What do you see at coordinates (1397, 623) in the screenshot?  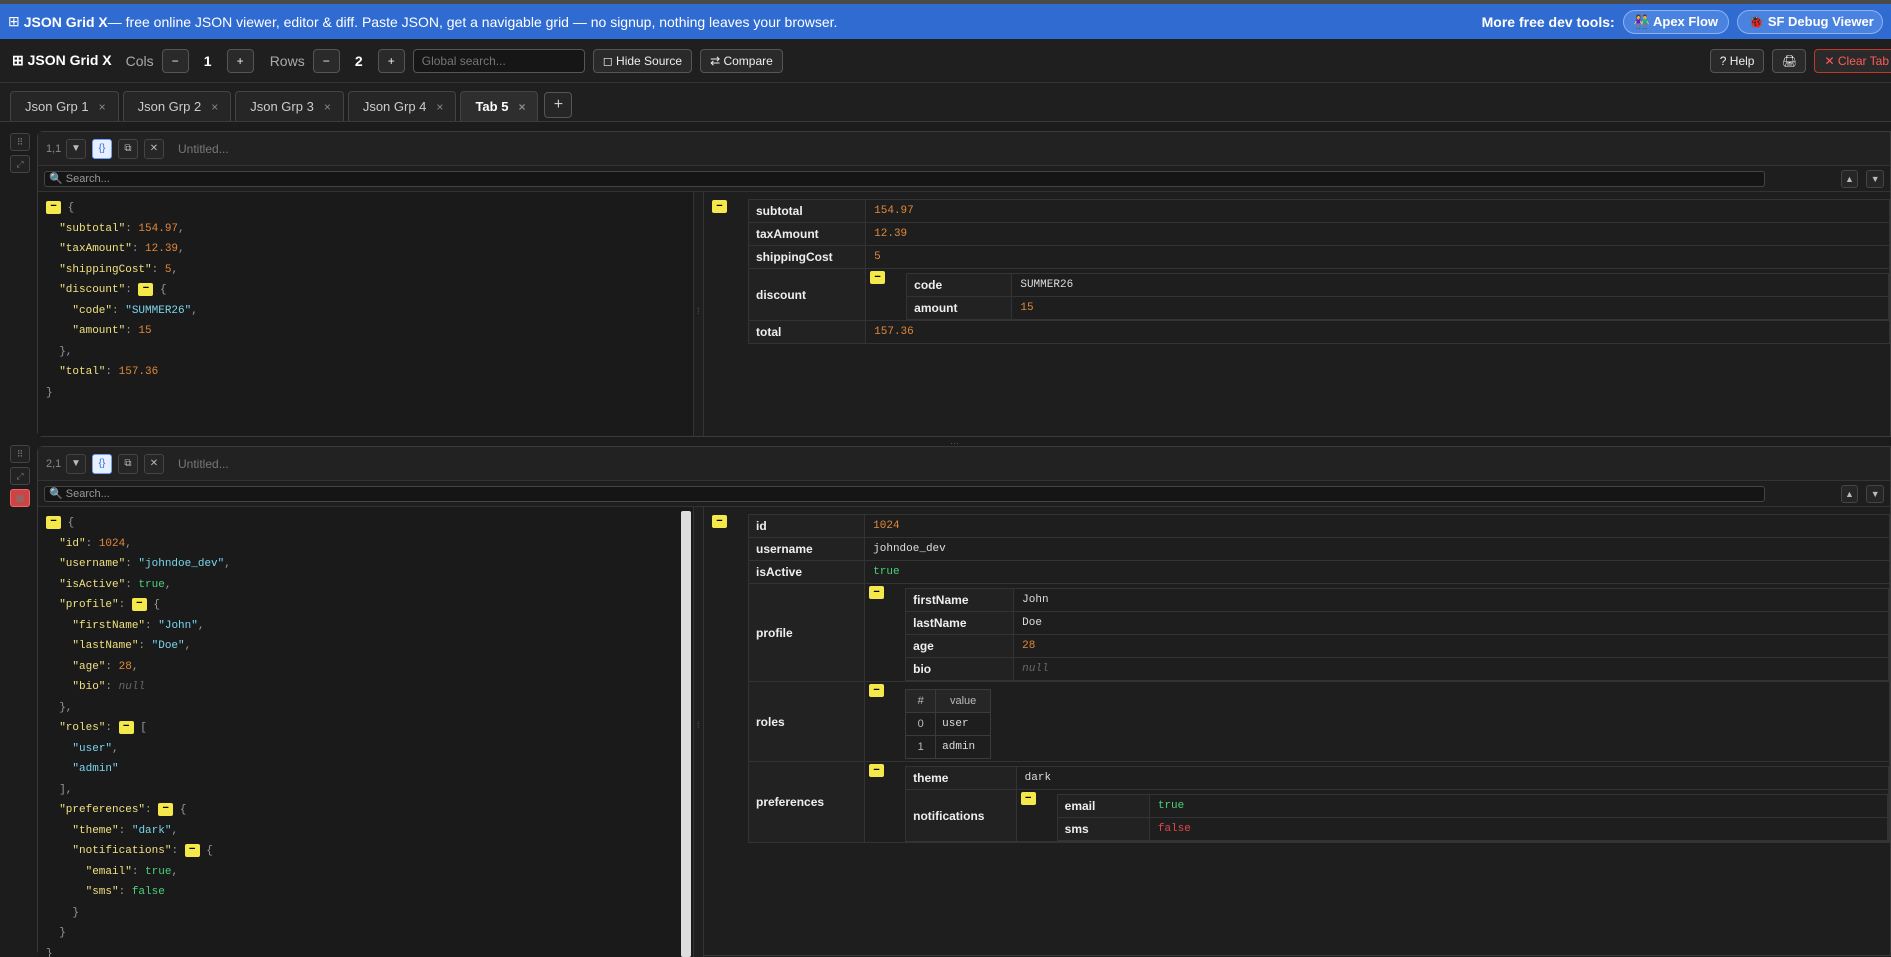 I see `table-row: lastName Doe` at bounding box center [1397, 623].